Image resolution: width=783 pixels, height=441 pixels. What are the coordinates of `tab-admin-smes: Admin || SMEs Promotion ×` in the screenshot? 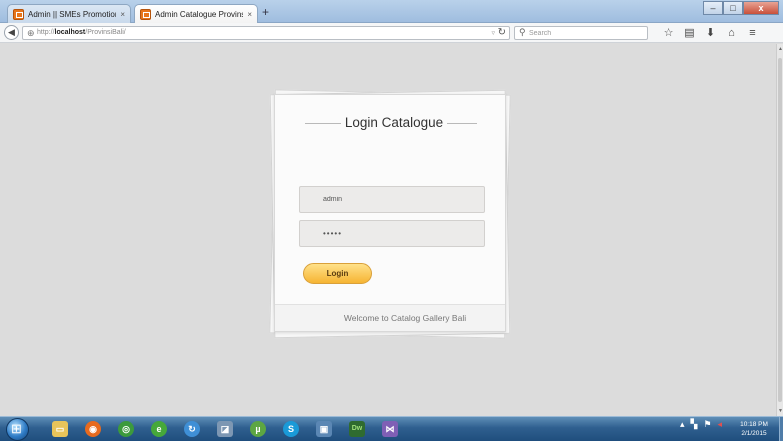 It's located at (69, 13).